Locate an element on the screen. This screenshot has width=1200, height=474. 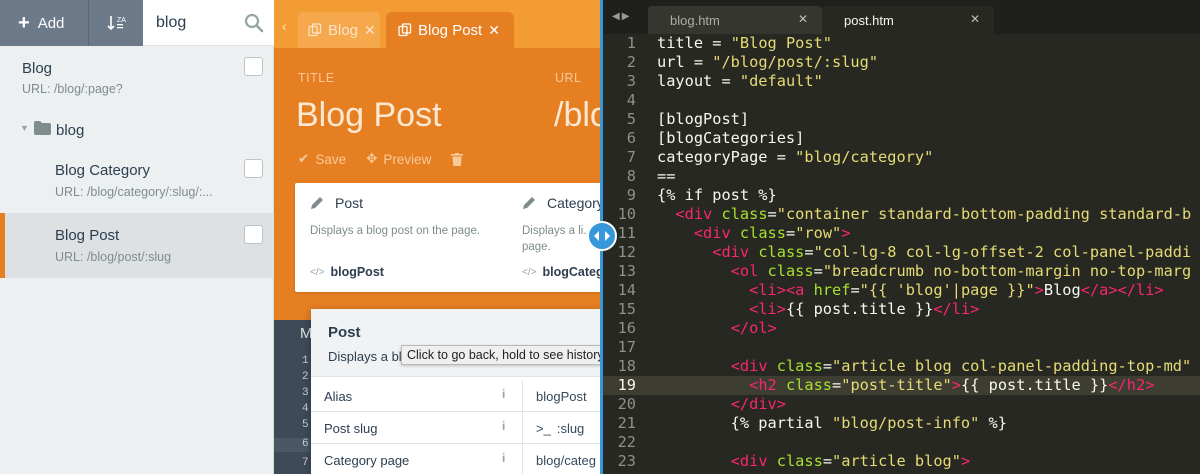
property-row-alias: Alias i blogPost is located at coordinates (456, 396).